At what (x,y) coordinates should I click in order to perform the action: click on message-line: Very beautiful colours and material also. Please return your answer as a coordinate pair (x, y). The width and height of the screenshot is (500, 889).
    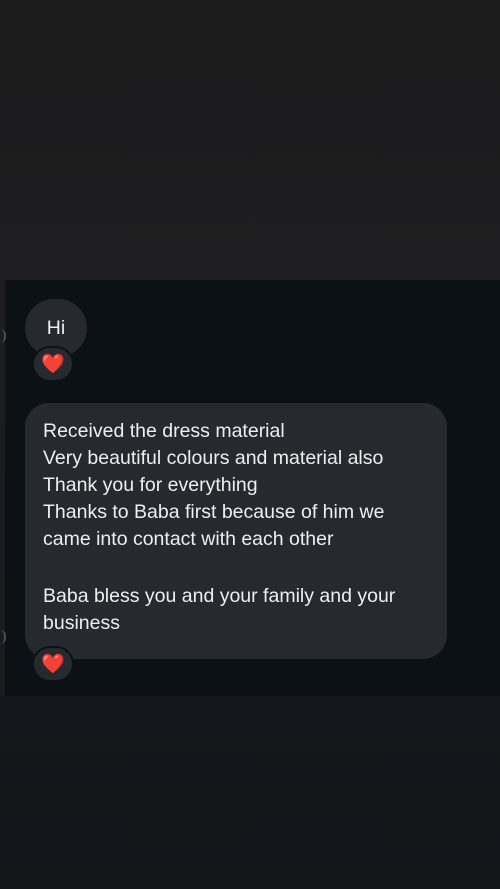
    Looking at the image, I should click on (213, 458).